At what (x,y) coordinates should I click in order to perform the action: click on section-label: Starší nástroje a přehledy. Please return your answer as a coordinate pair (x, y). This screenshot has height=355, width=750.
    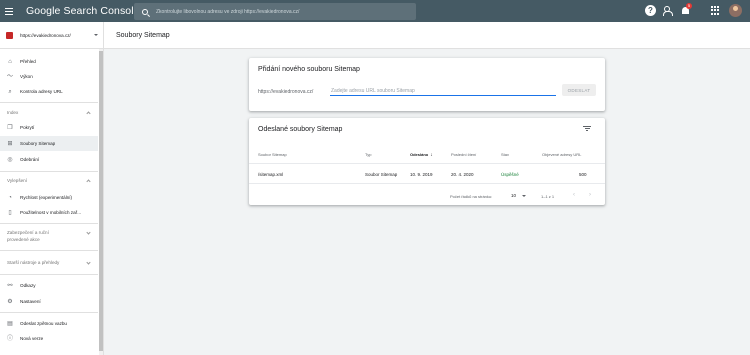
    Looking at the image, I should click on (33, 262).